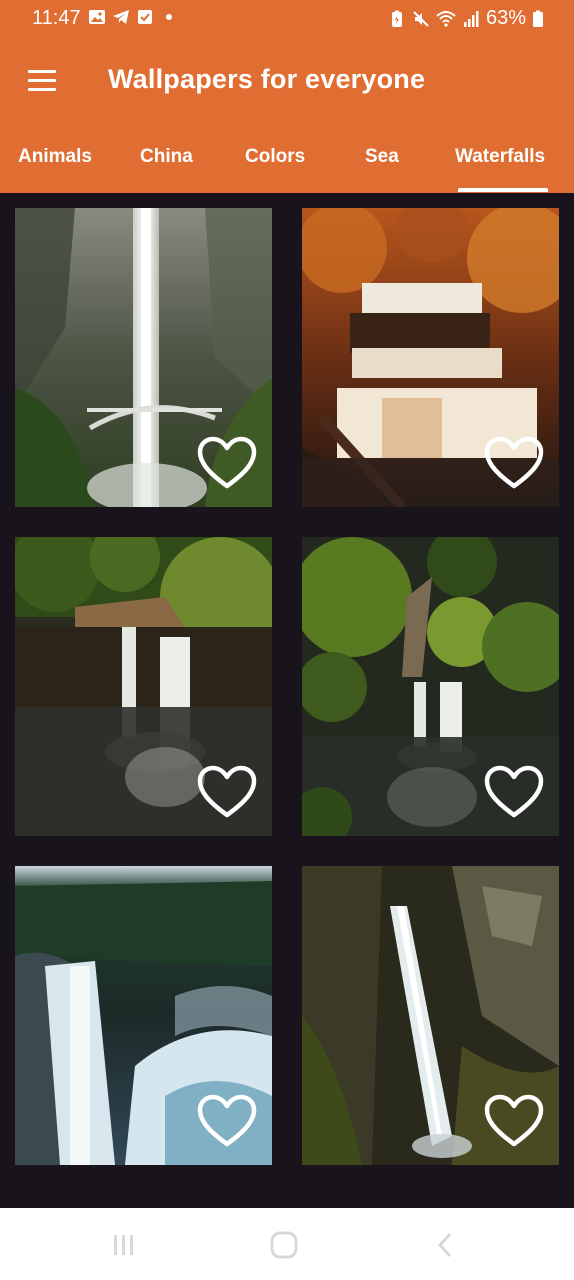  I want to click on battery-percent: 63%, so click(505, 18).